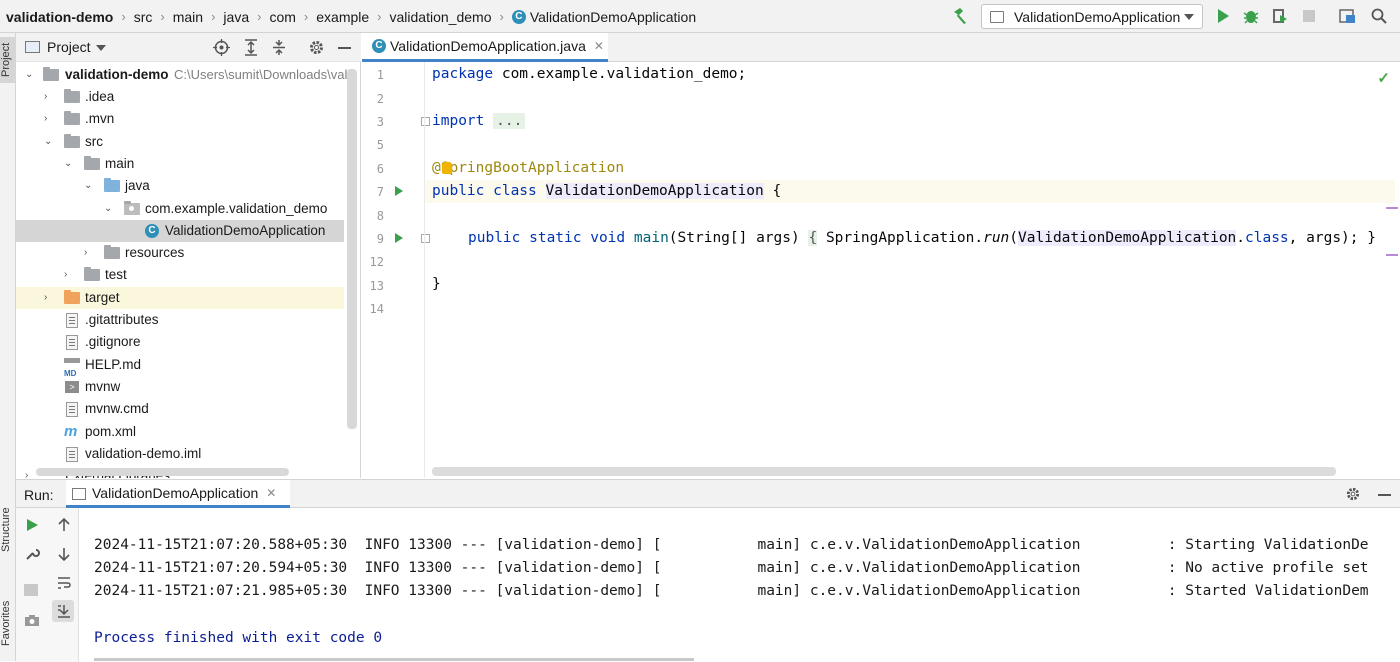  Describe the element at coordinates (8, 623) in the screenshot. I see `favorites-tool-tab: Favorites` at that location.